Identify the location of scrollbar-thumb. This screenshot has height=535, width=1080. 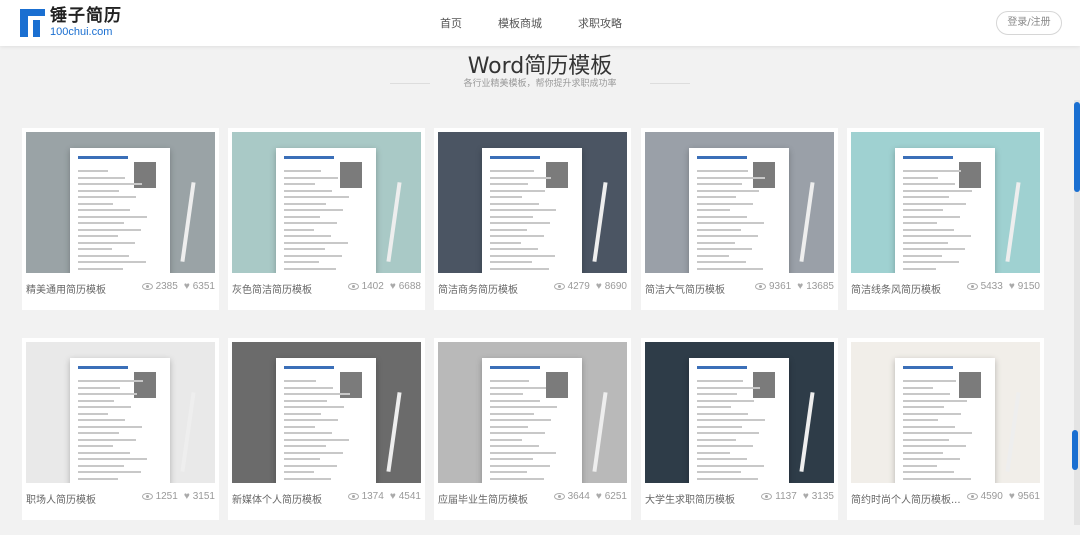
(1077, 147).